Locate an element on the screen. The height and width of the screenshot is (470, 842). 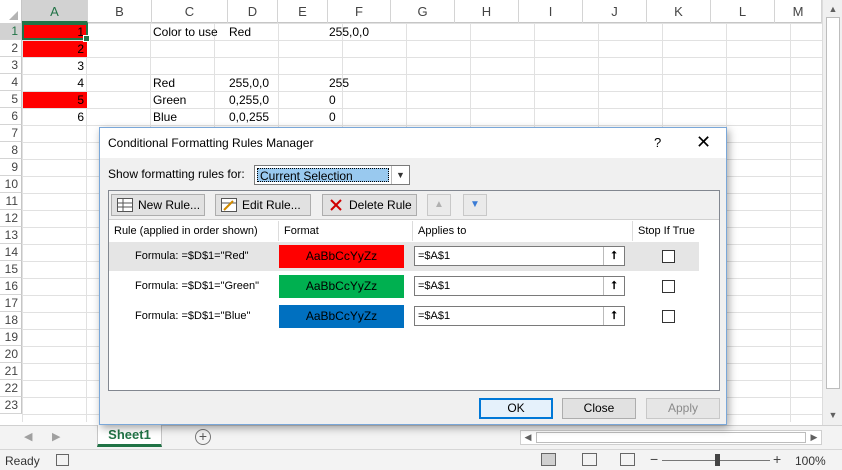
rule-row: Formula: =$D$1="Red" AaBbCcYyZz =$A$1 ⭡ is located at coordinates (404, 256).